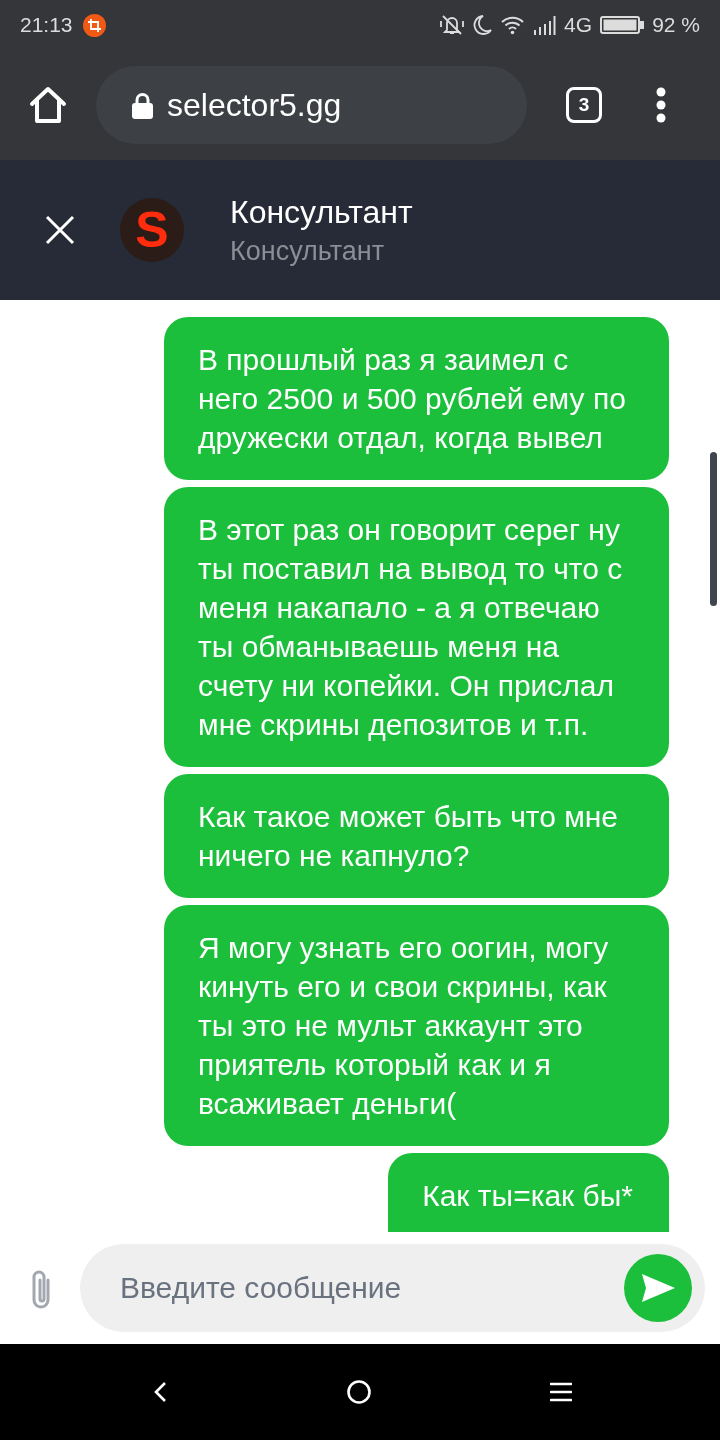  I want to click on tab-count-button: 3, so click(584, 105).